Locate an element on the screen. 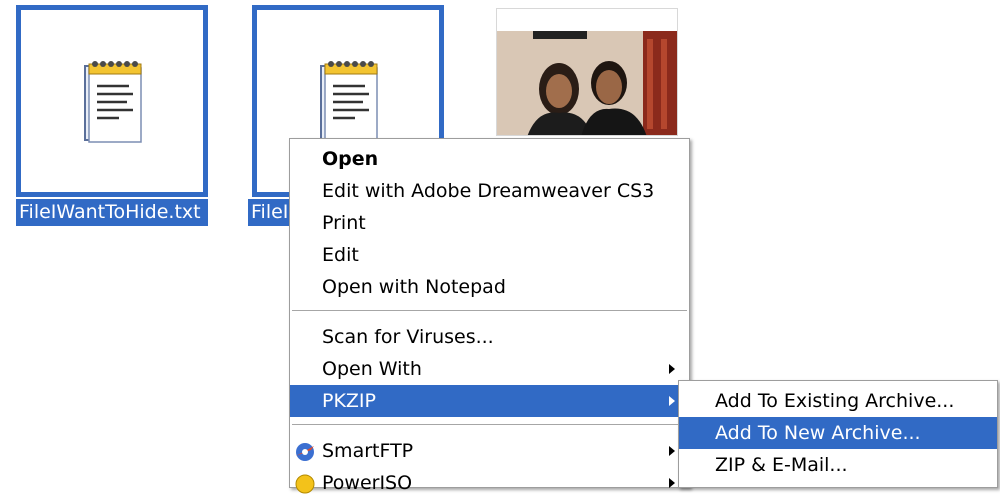 The height and width of the screenshot is (499, 1000). menu-item-pkzip: PKZIP is located at coordinates (489, 401).